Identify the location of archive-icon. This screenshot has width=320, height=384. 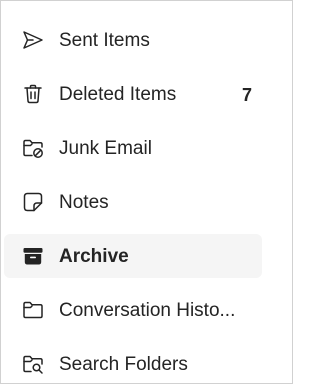
(33, 256).